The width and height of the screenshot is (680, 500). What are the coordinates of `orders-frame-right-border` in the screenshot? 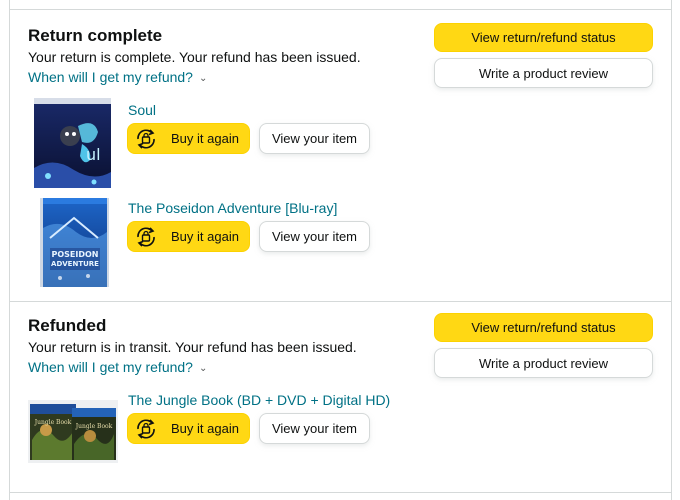 It's located at (671, 250).